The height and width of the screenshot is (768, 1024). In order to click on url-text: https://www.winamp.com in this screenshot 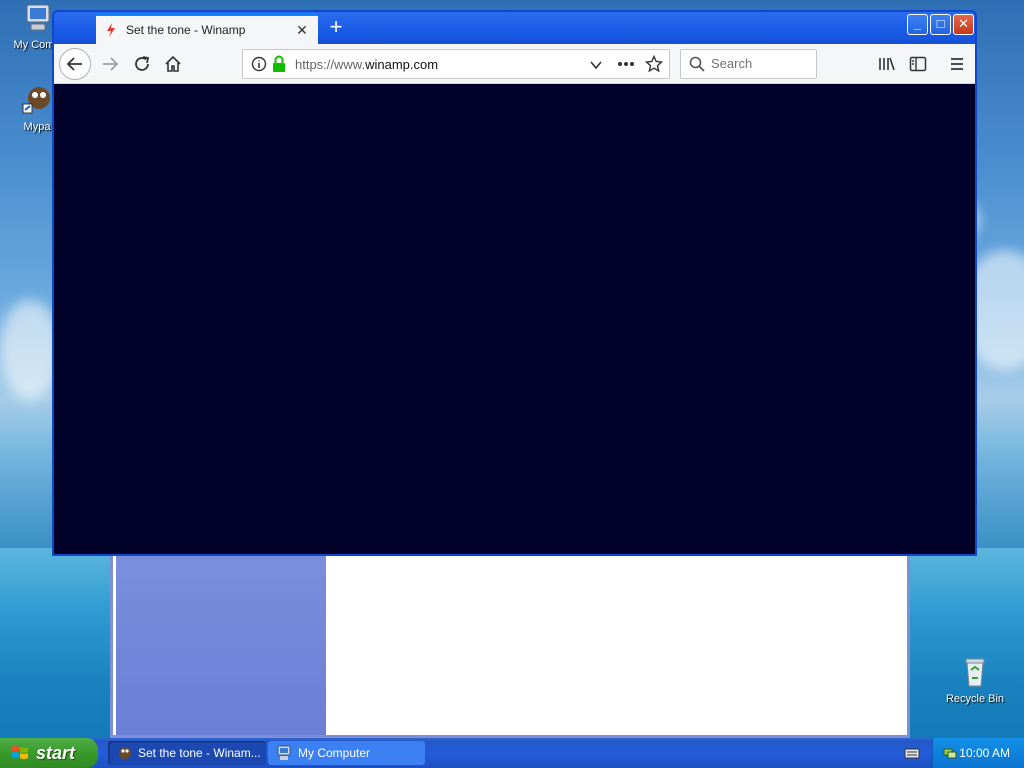, I will do `click(366, 64)`.